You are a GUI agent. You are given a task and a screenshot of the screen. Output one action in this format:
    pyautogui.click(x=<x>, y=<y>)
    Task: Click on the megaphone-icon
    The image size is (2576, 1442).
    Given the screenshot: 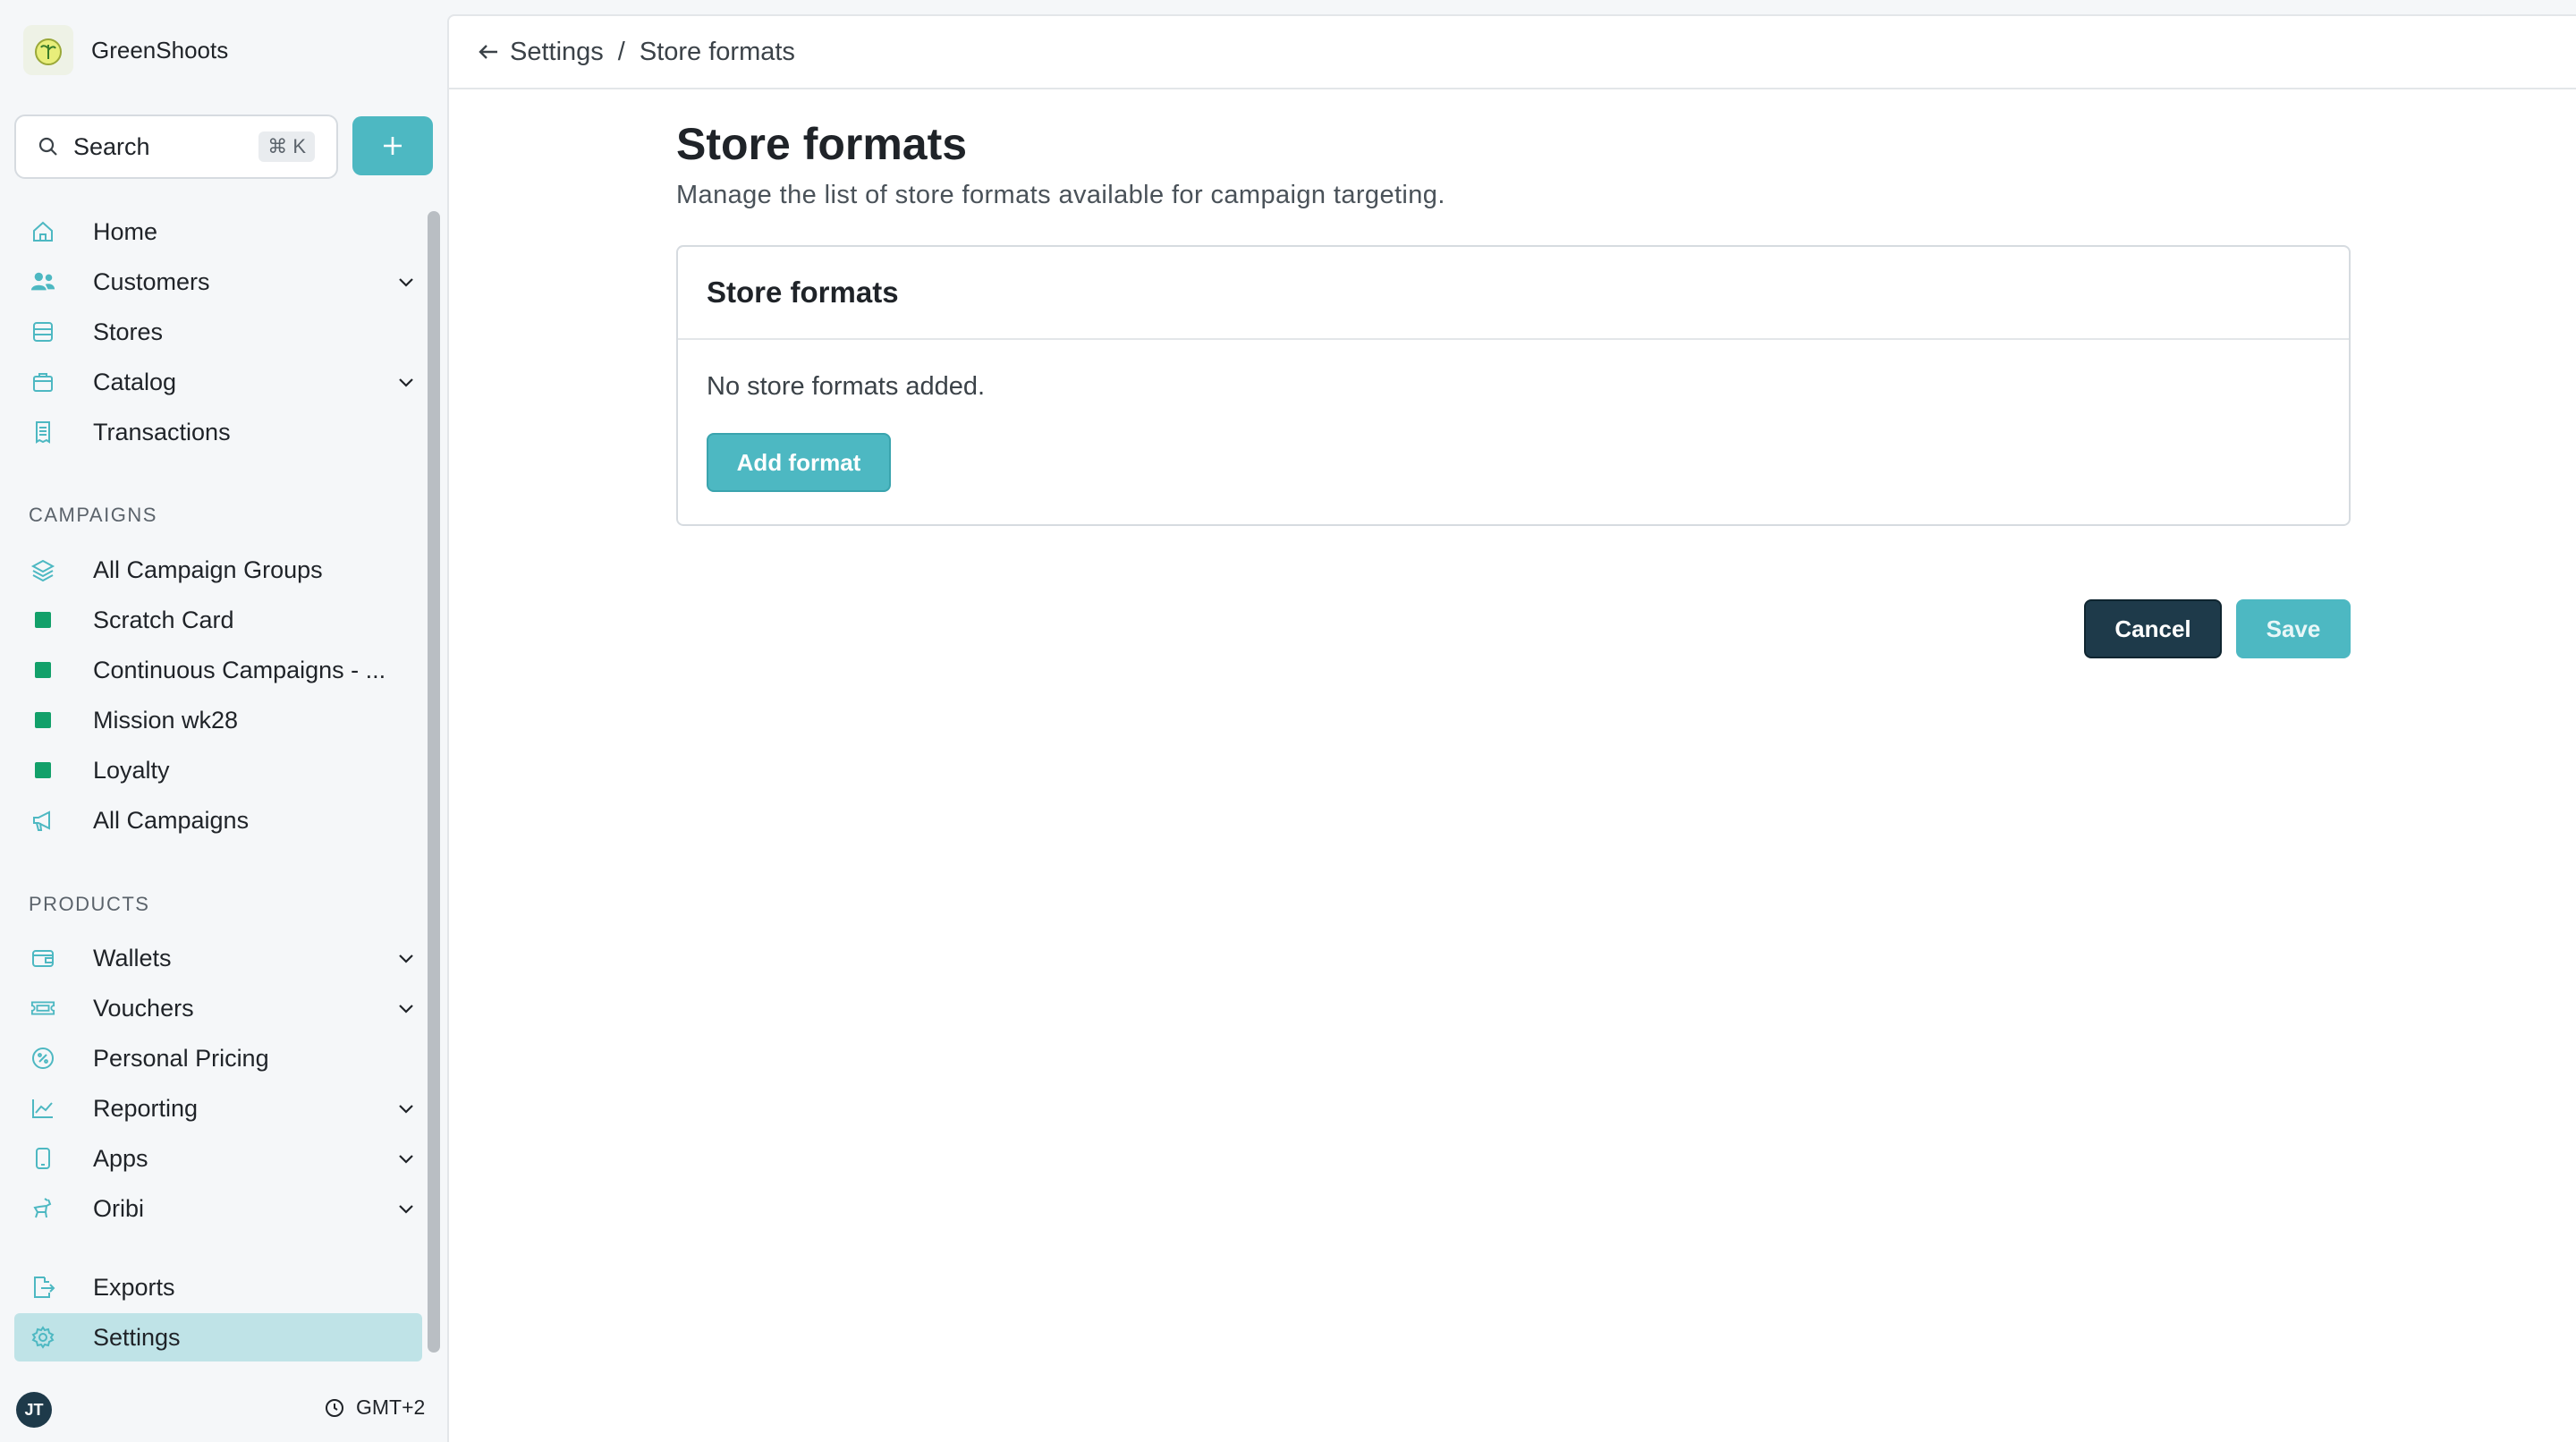 What is the action you would take?
    pyautogui.click(x=42, y=820)
    